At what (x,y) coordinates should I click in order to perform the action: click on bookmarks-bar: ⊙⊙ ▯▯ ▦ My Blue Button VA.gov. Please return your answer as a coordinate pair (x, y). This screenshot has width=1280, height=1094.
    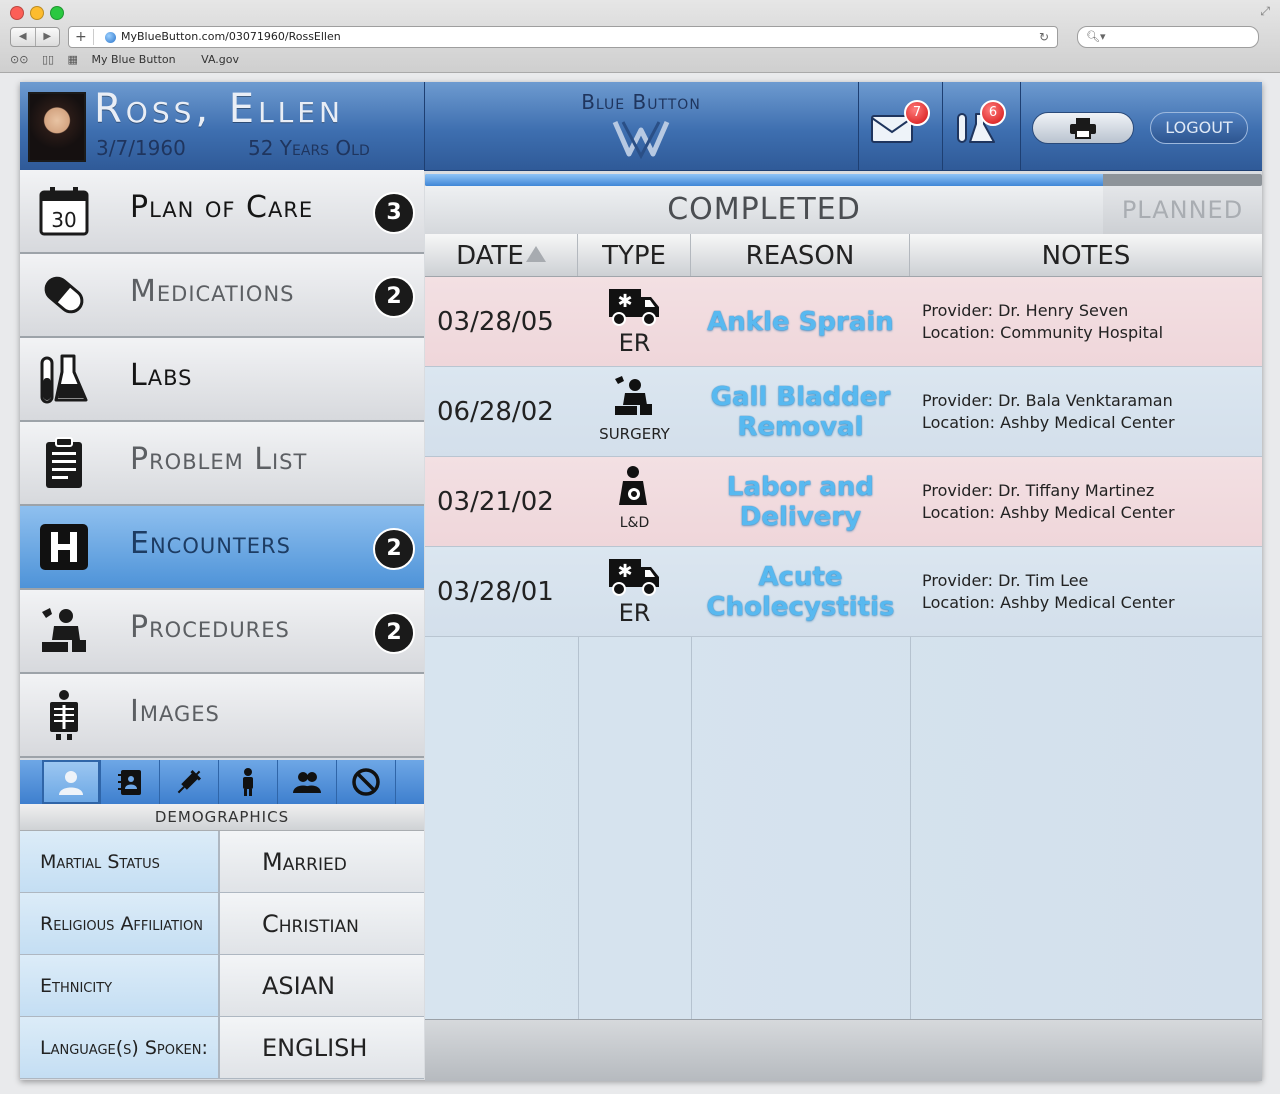
    Looking at the image, I should click on (135, 60).